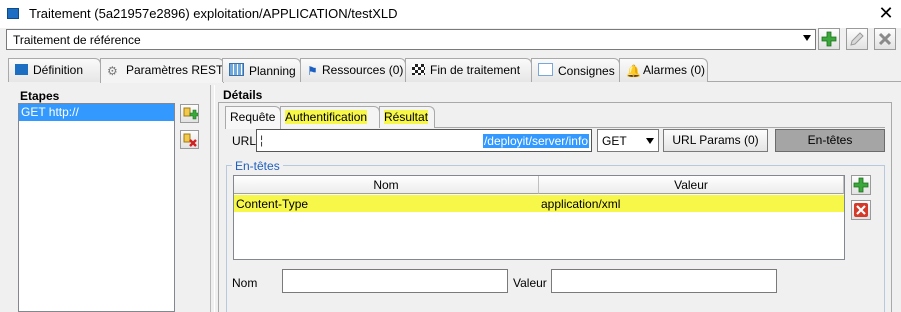  I want to click on add-button, so click(829, 39).